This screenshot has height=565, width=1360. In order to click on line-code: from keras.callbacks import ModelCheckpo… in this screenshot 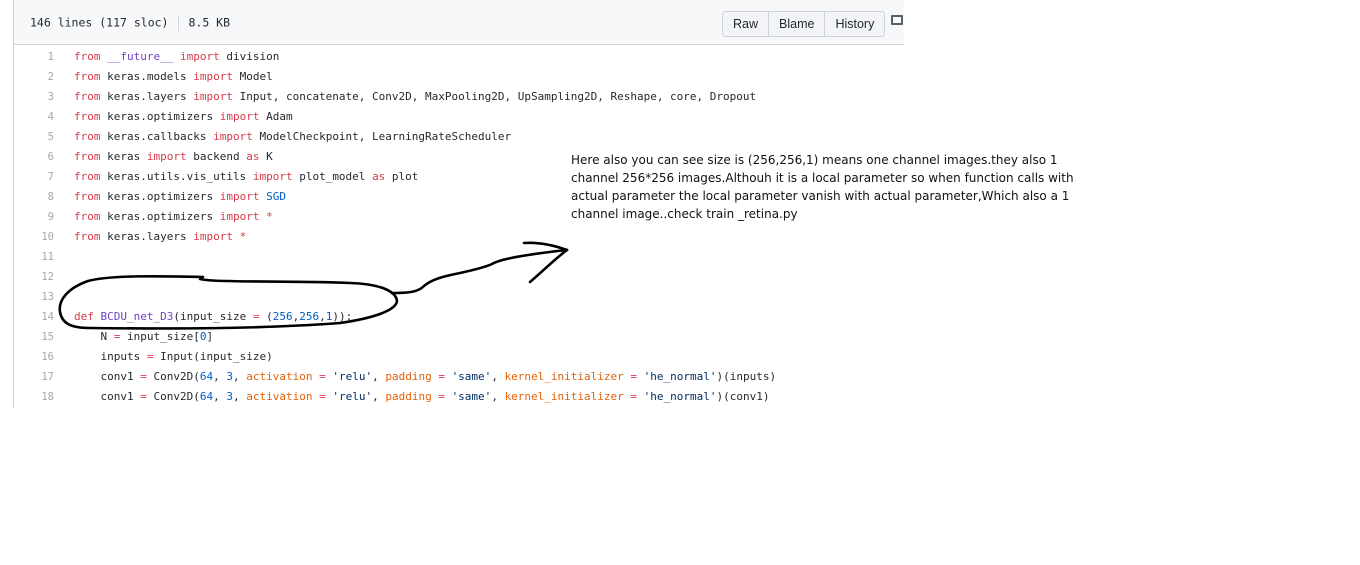, I will do `click(292, 137)`.